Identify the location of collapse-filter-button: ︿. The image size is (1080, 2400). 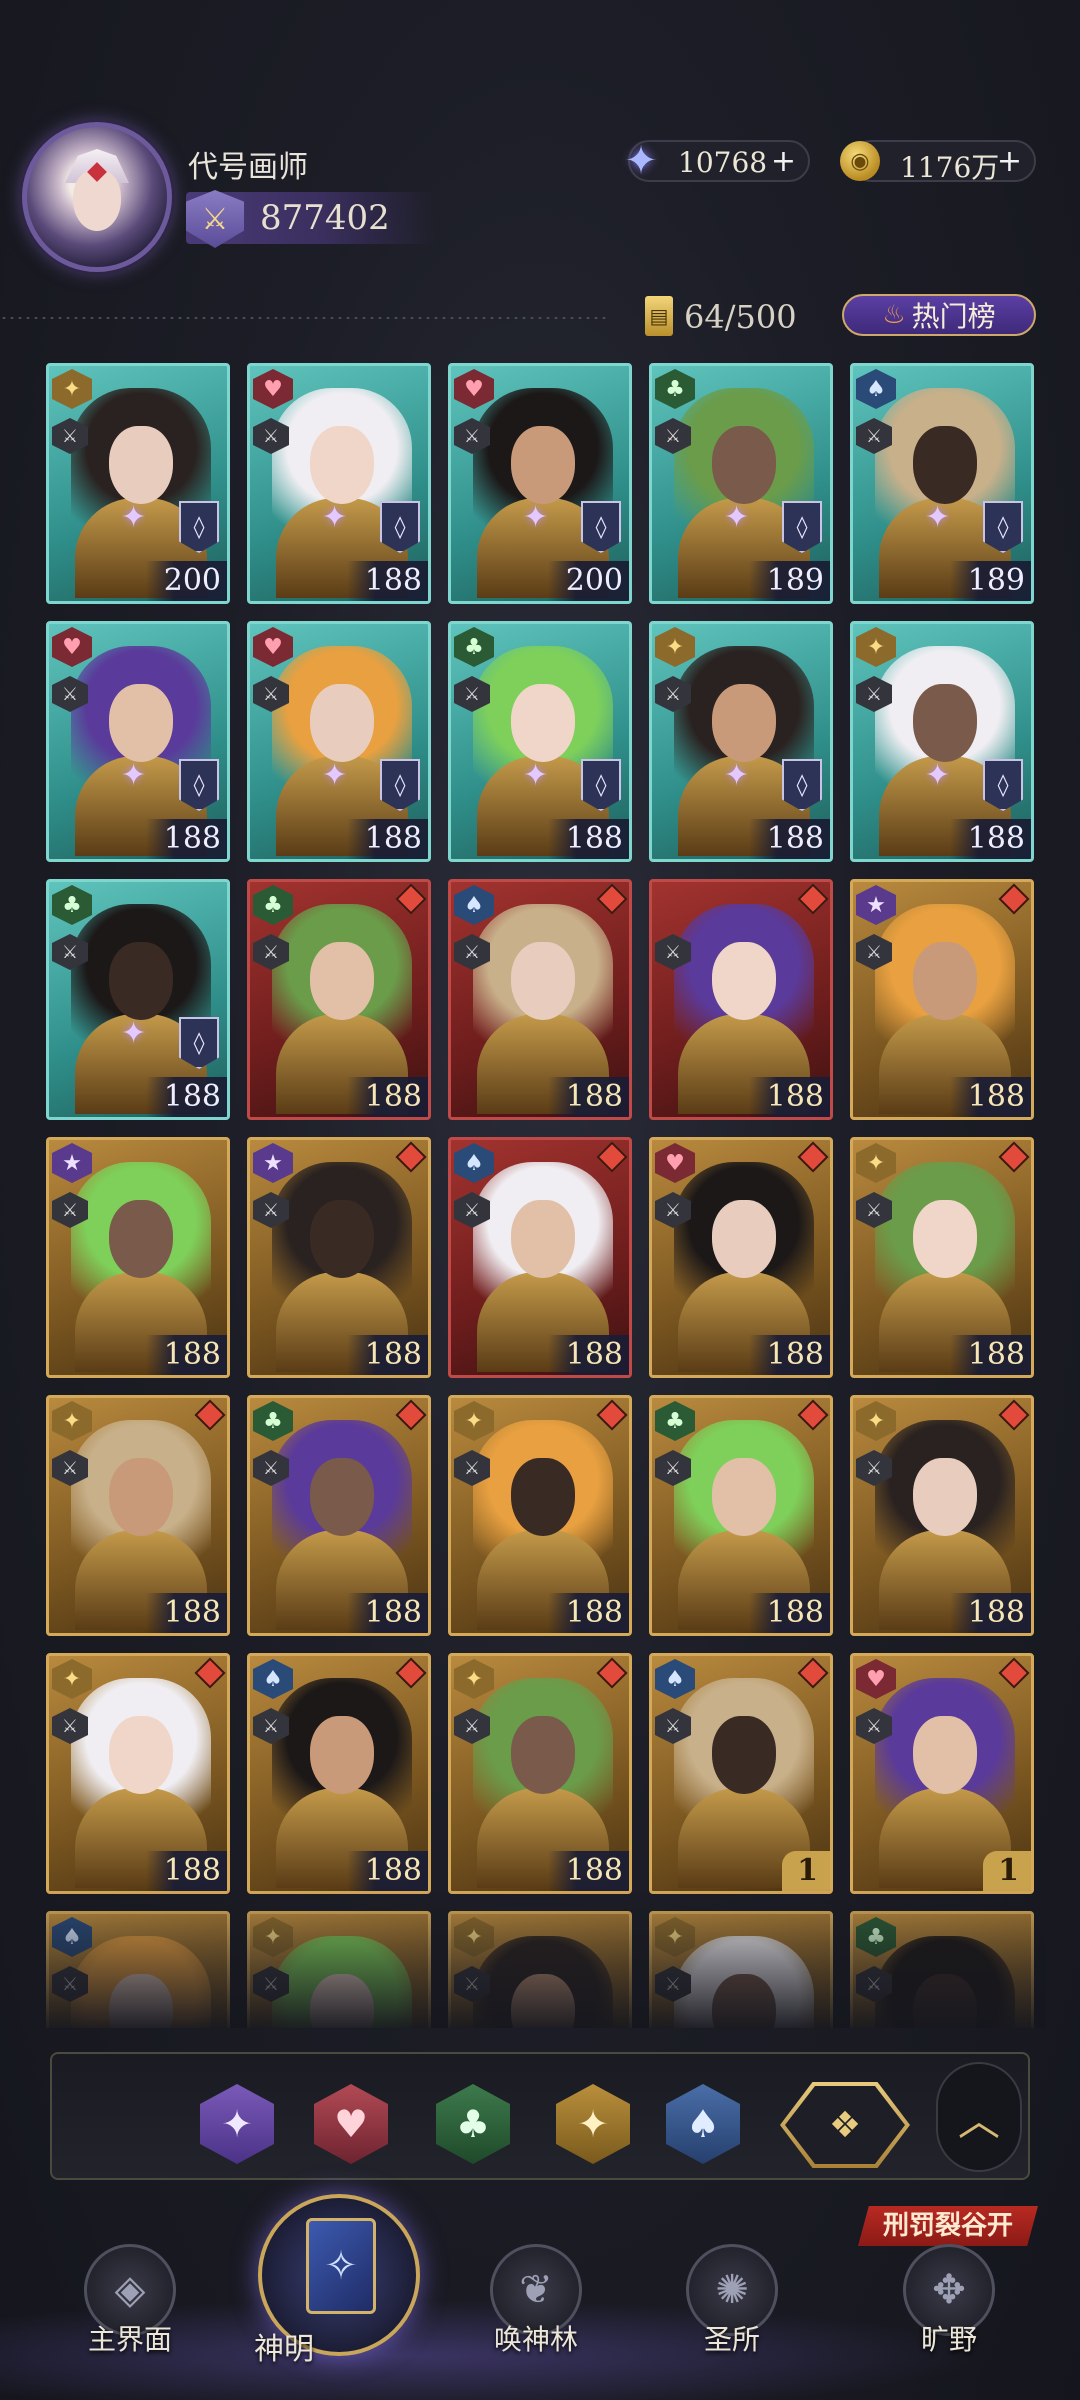
(979, 2117).